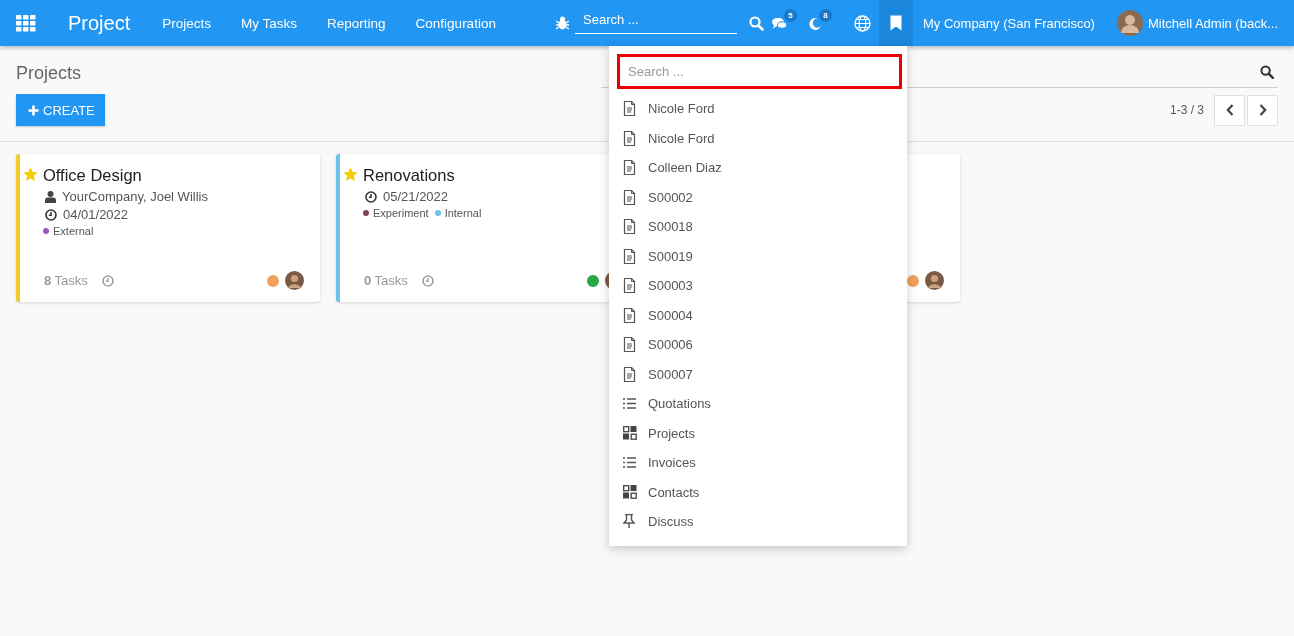 Image resolution: width=1294 pixels, height=636 pixels. Describe the element at coordinates (401, 213) in the screenshot. I see `tag-label: Experiment` at that location.